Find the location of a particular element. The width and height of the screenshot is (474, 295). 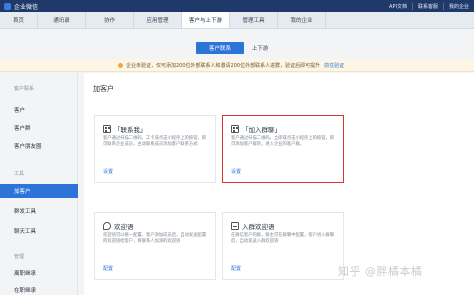

contact-support-link: 联系客服 is located at coordinates (427, 6).